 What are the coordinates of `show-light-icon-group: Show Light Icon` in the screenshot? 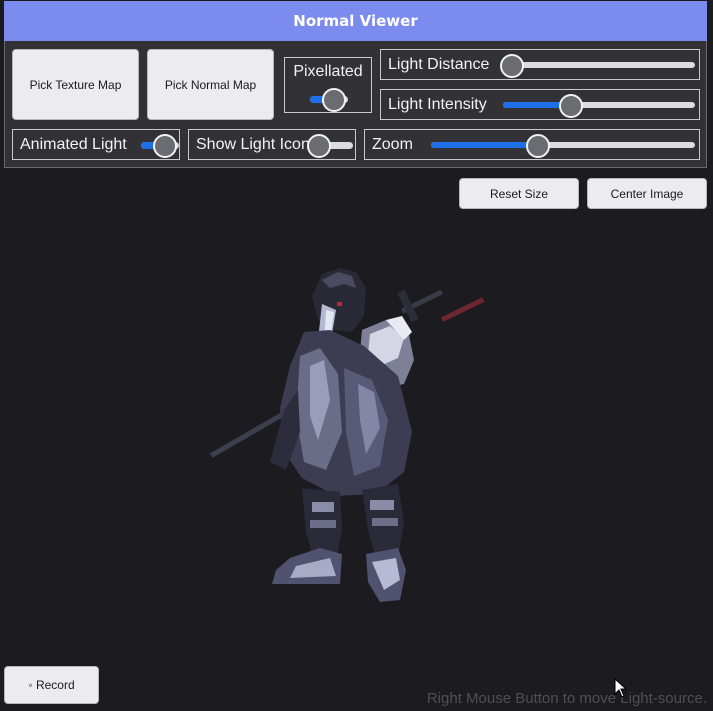 It's located at (272, 144).